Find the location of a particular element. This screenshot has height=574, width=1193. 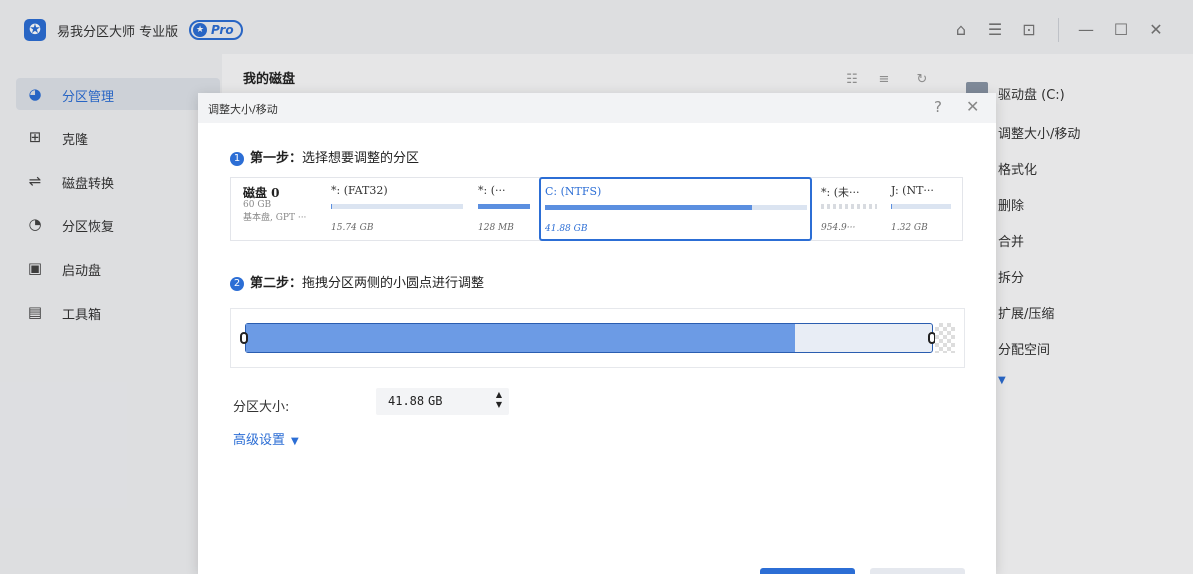

partition-size-input: 41.88 GB ▲ ▼ is located at coordinates (442, 401).